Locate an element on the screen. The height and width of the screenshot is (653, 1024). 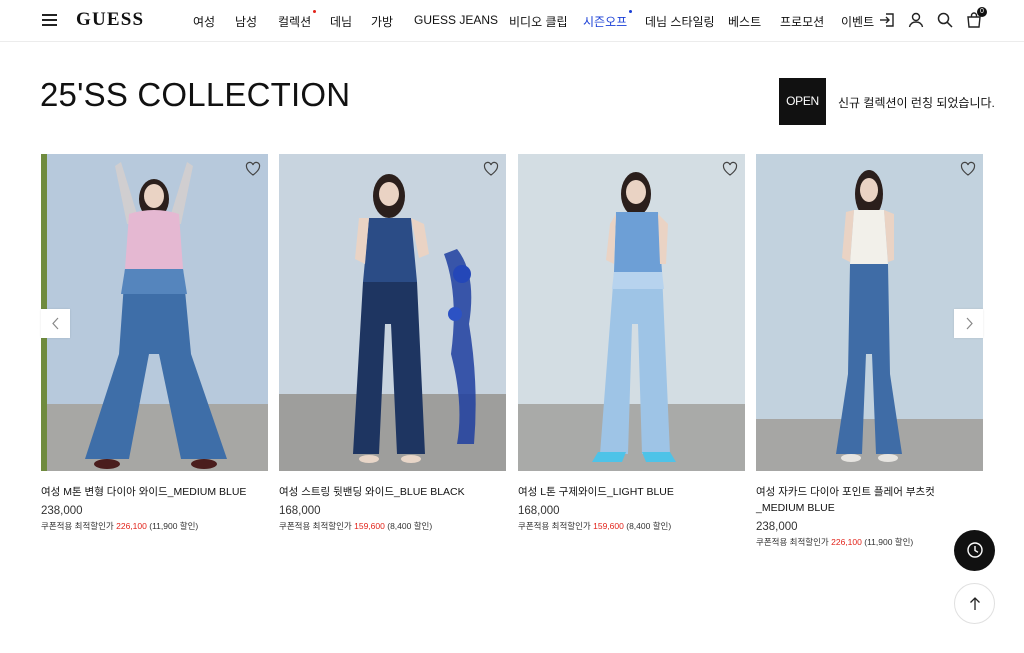
nav-item-best: 베스트 is located at coordinates (744, 21).